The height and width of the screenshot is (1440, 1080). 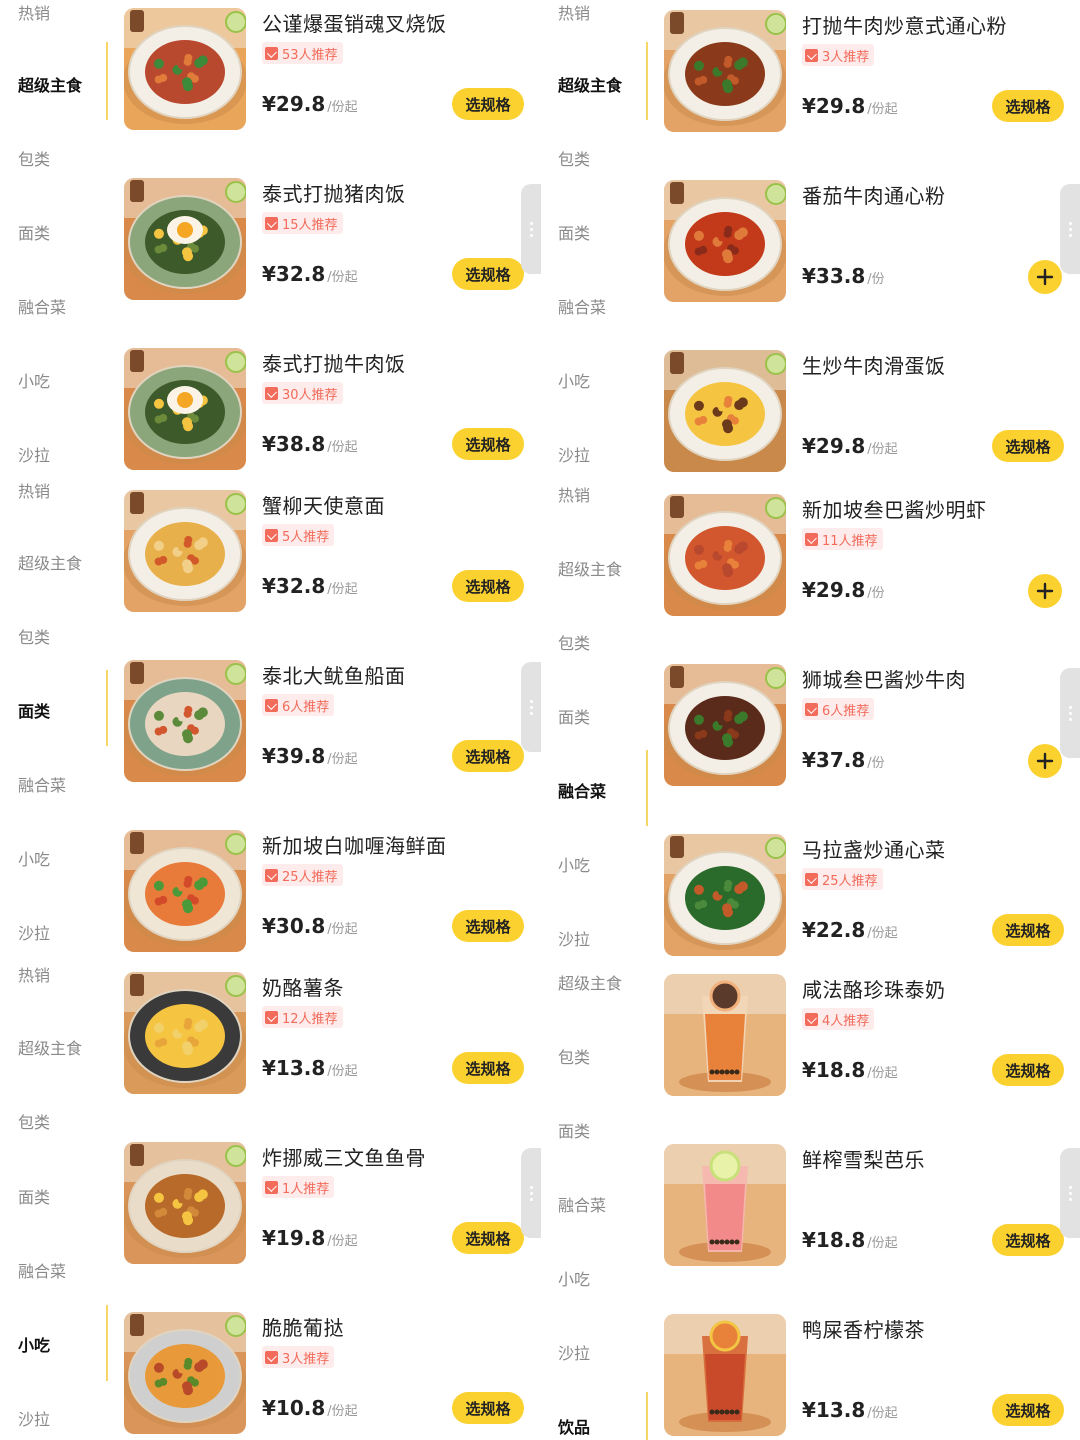 What do you see at coordinates (864, 245) in the screenshot?
I see `dish-card: 番茄牛肉通心粉 ¥33.8/份` at bounding box center [864, 245].